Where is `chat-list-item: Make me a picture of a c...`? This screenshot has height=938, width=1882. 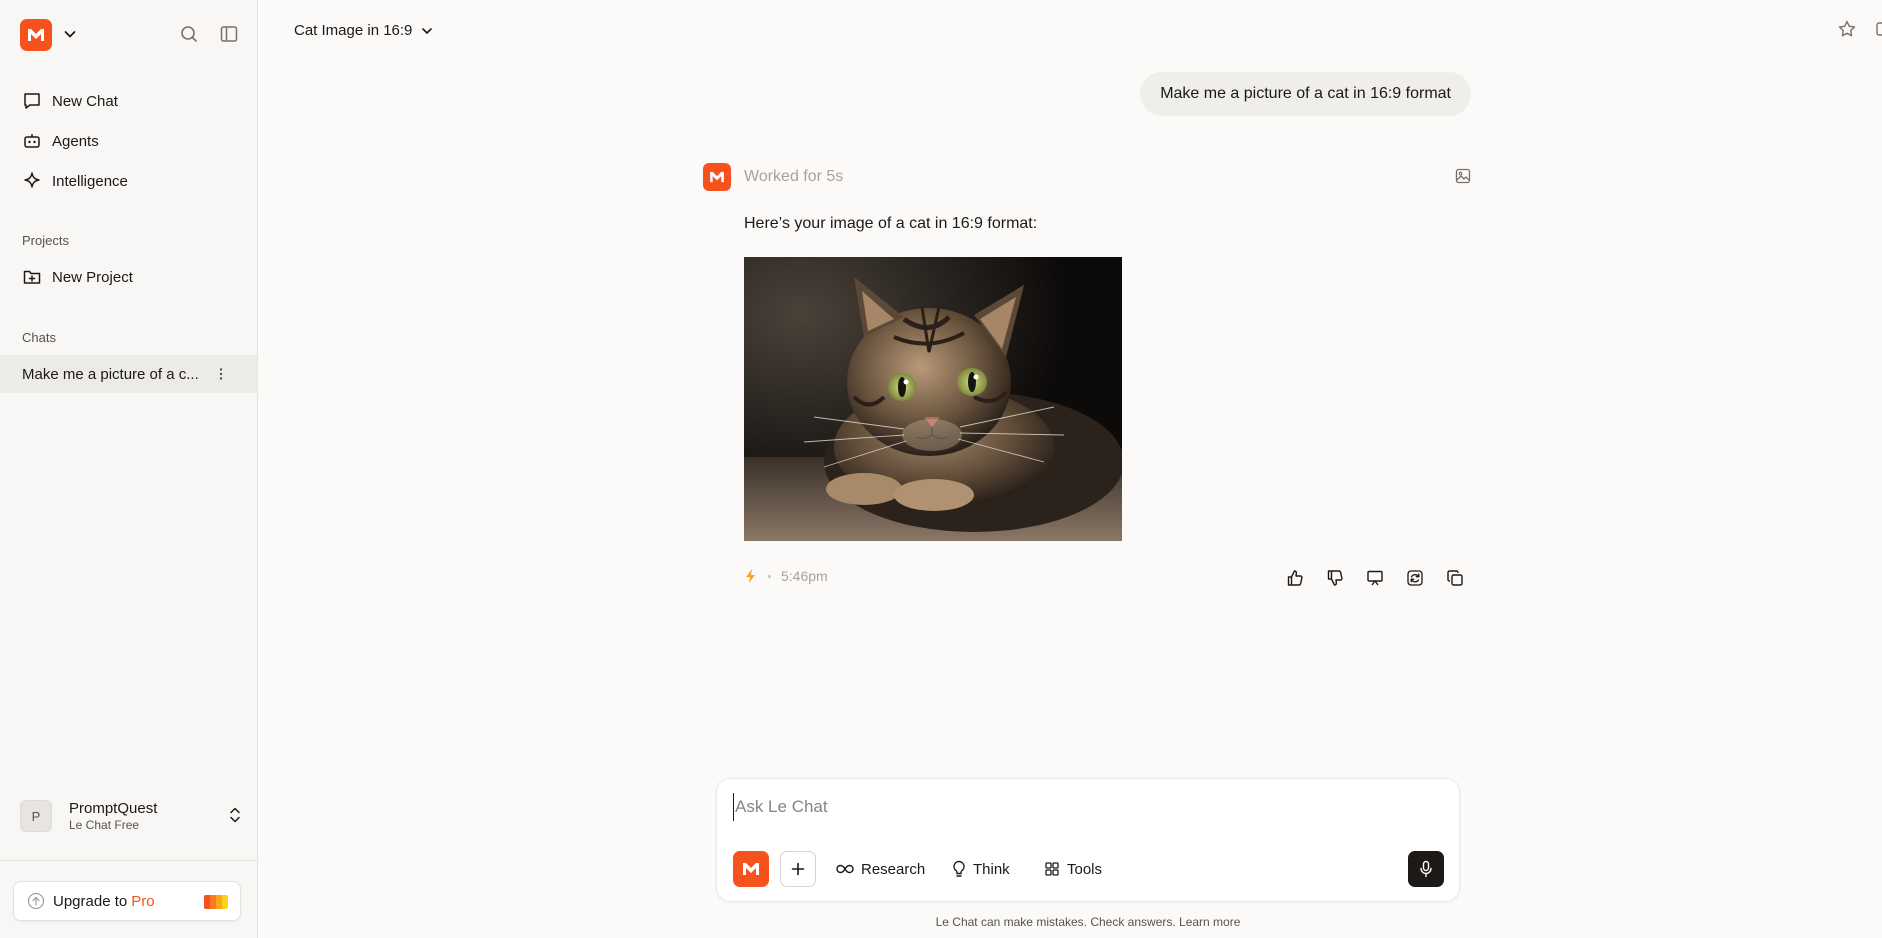 chat-list-item: Make me a picture of a c... is located at coordinates (128, 374).